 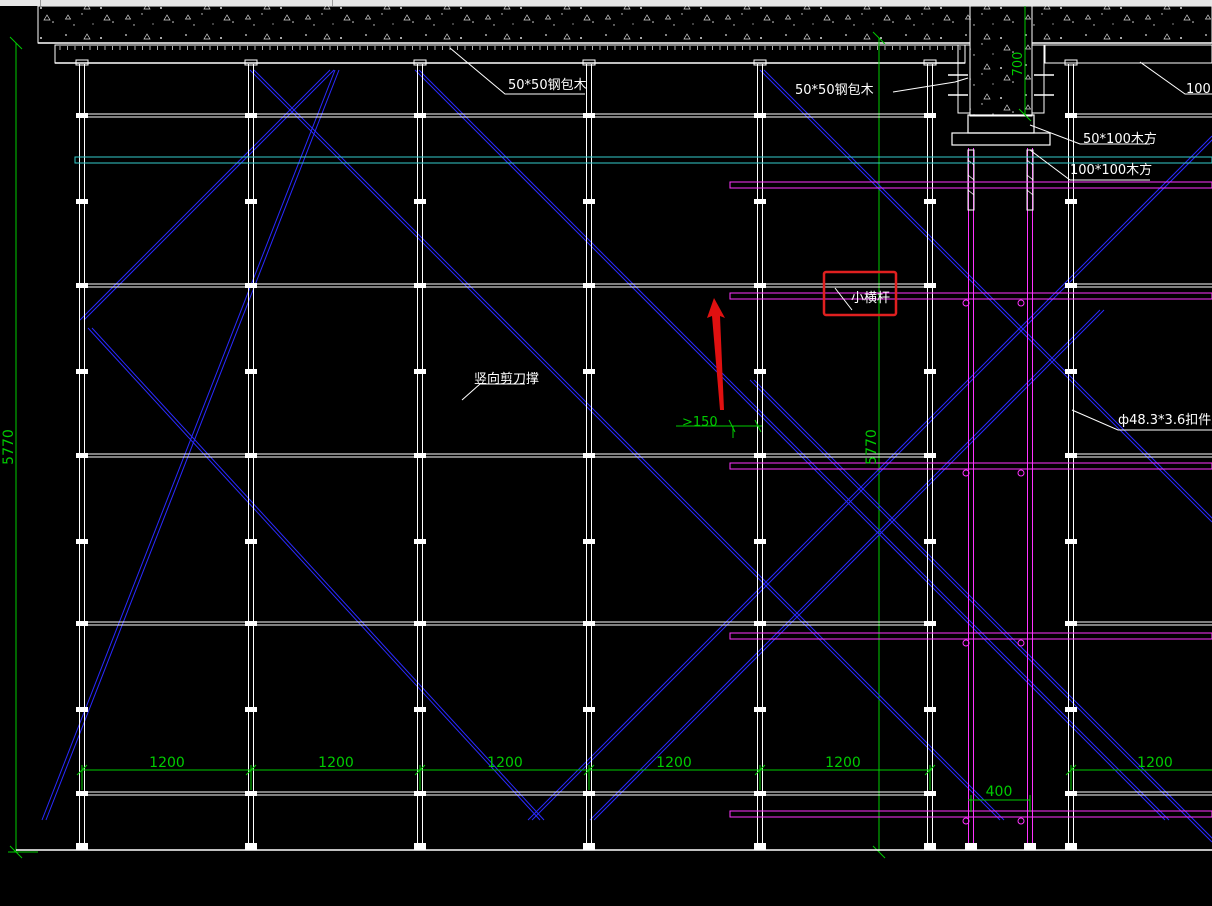 I want to click on label-steel-wood-1: 50*50钢包木, so click(x=547, y=85).